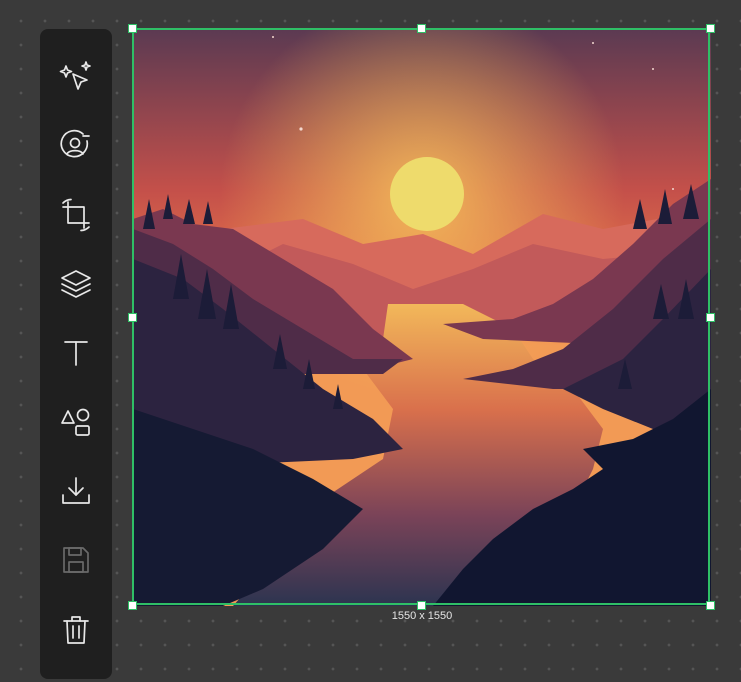 This screenshot has height=682, width=741. Describe the element at coordinates (710, 317) in the screenshot. I see `resize-handle-right` at that location.